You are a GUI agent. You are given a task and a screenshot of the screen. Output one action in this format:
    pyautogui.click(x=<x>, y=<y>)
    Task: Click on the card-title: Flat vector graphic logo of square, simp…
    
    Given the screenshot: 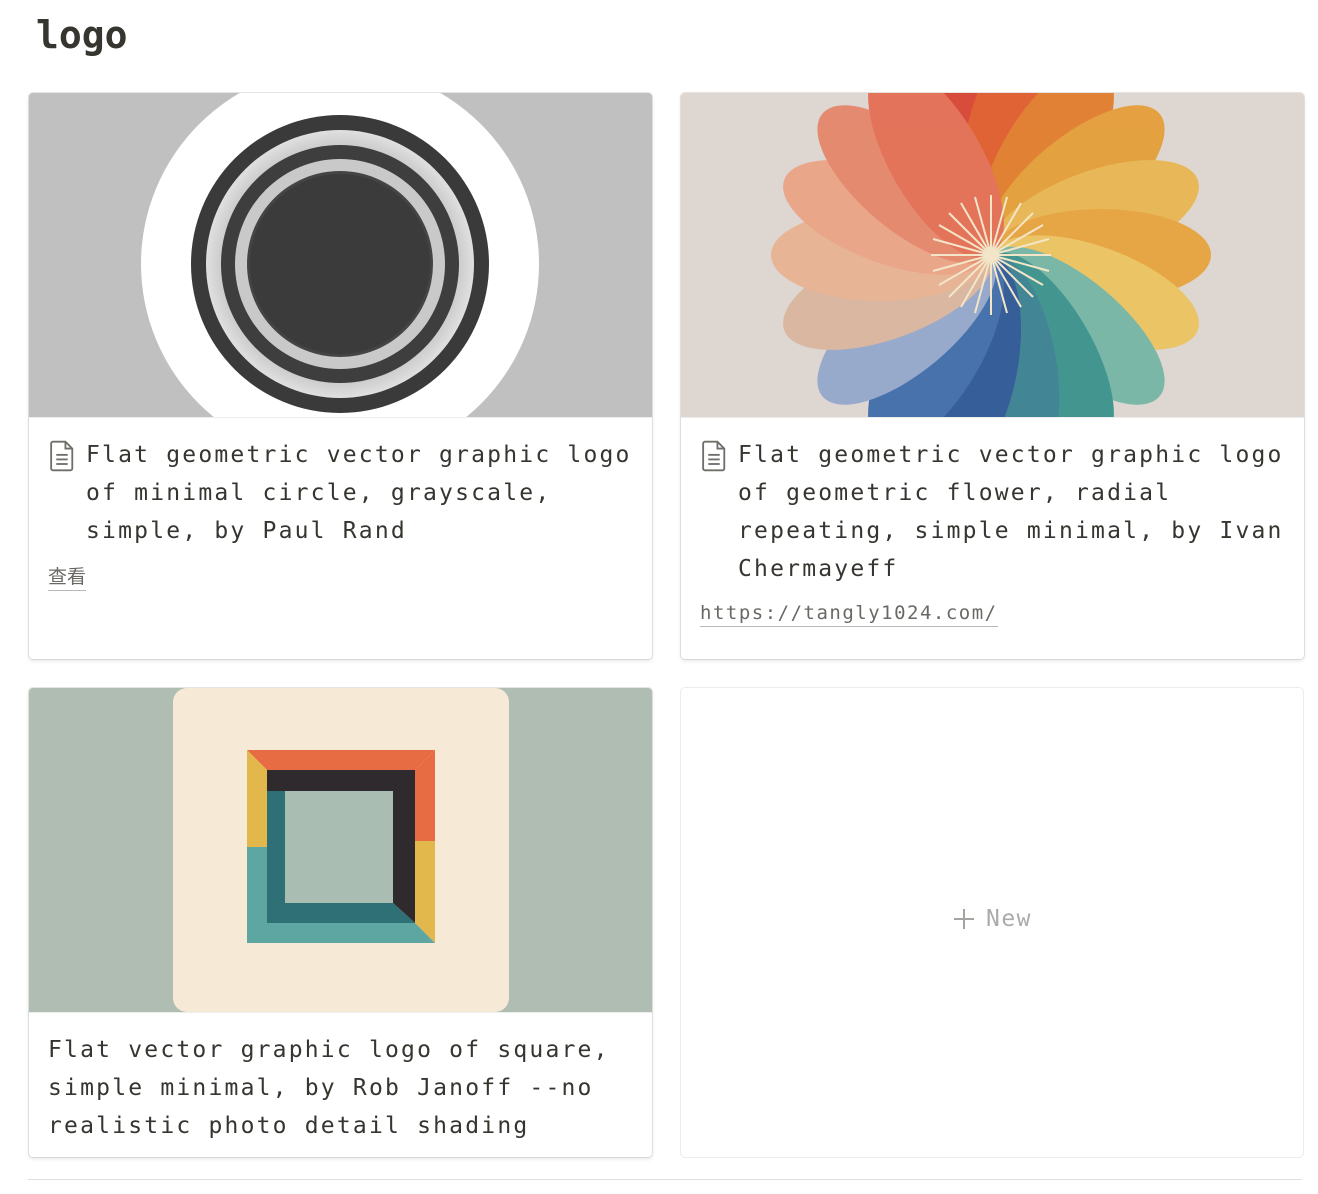 What is the action you would take?
    pyautogui.click(x=329, y=1088)
    